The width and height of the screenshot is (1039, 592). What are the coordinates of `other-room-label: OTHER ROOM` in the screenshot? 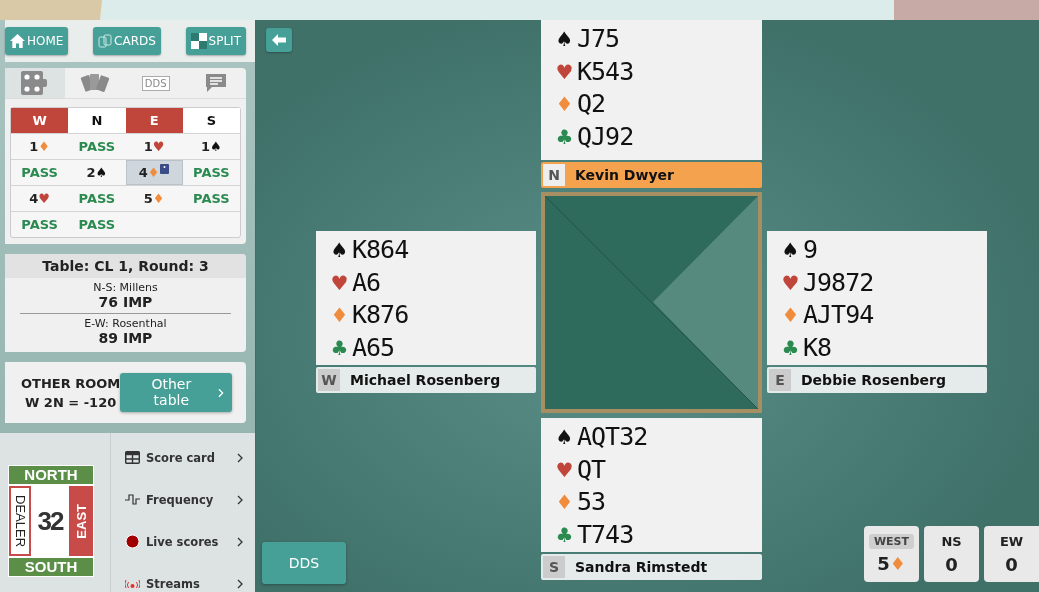 It's located at (71, 383).